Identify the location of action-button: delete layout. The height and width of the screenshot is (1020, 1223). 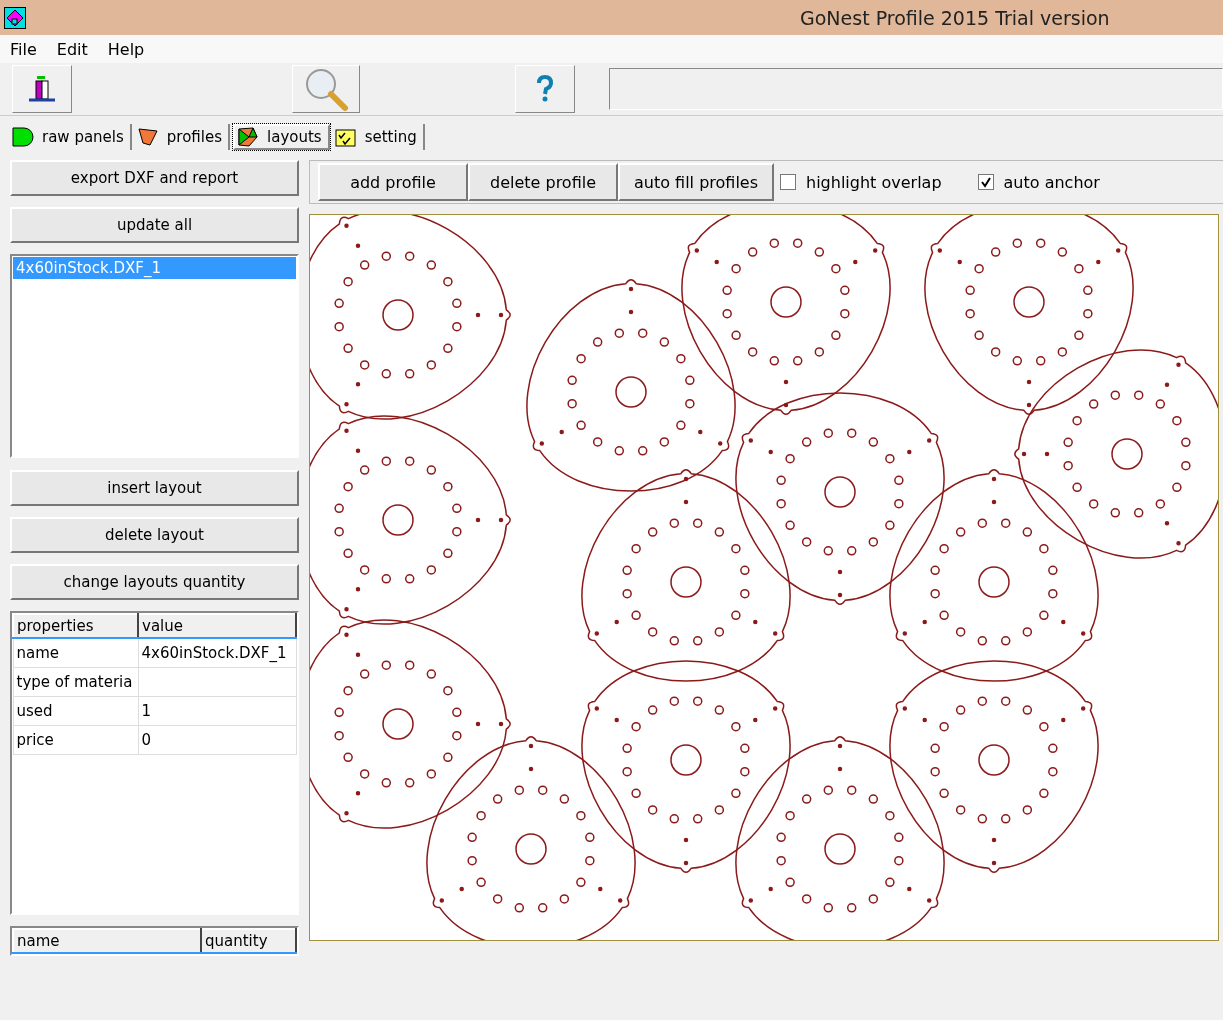
(154, 535).